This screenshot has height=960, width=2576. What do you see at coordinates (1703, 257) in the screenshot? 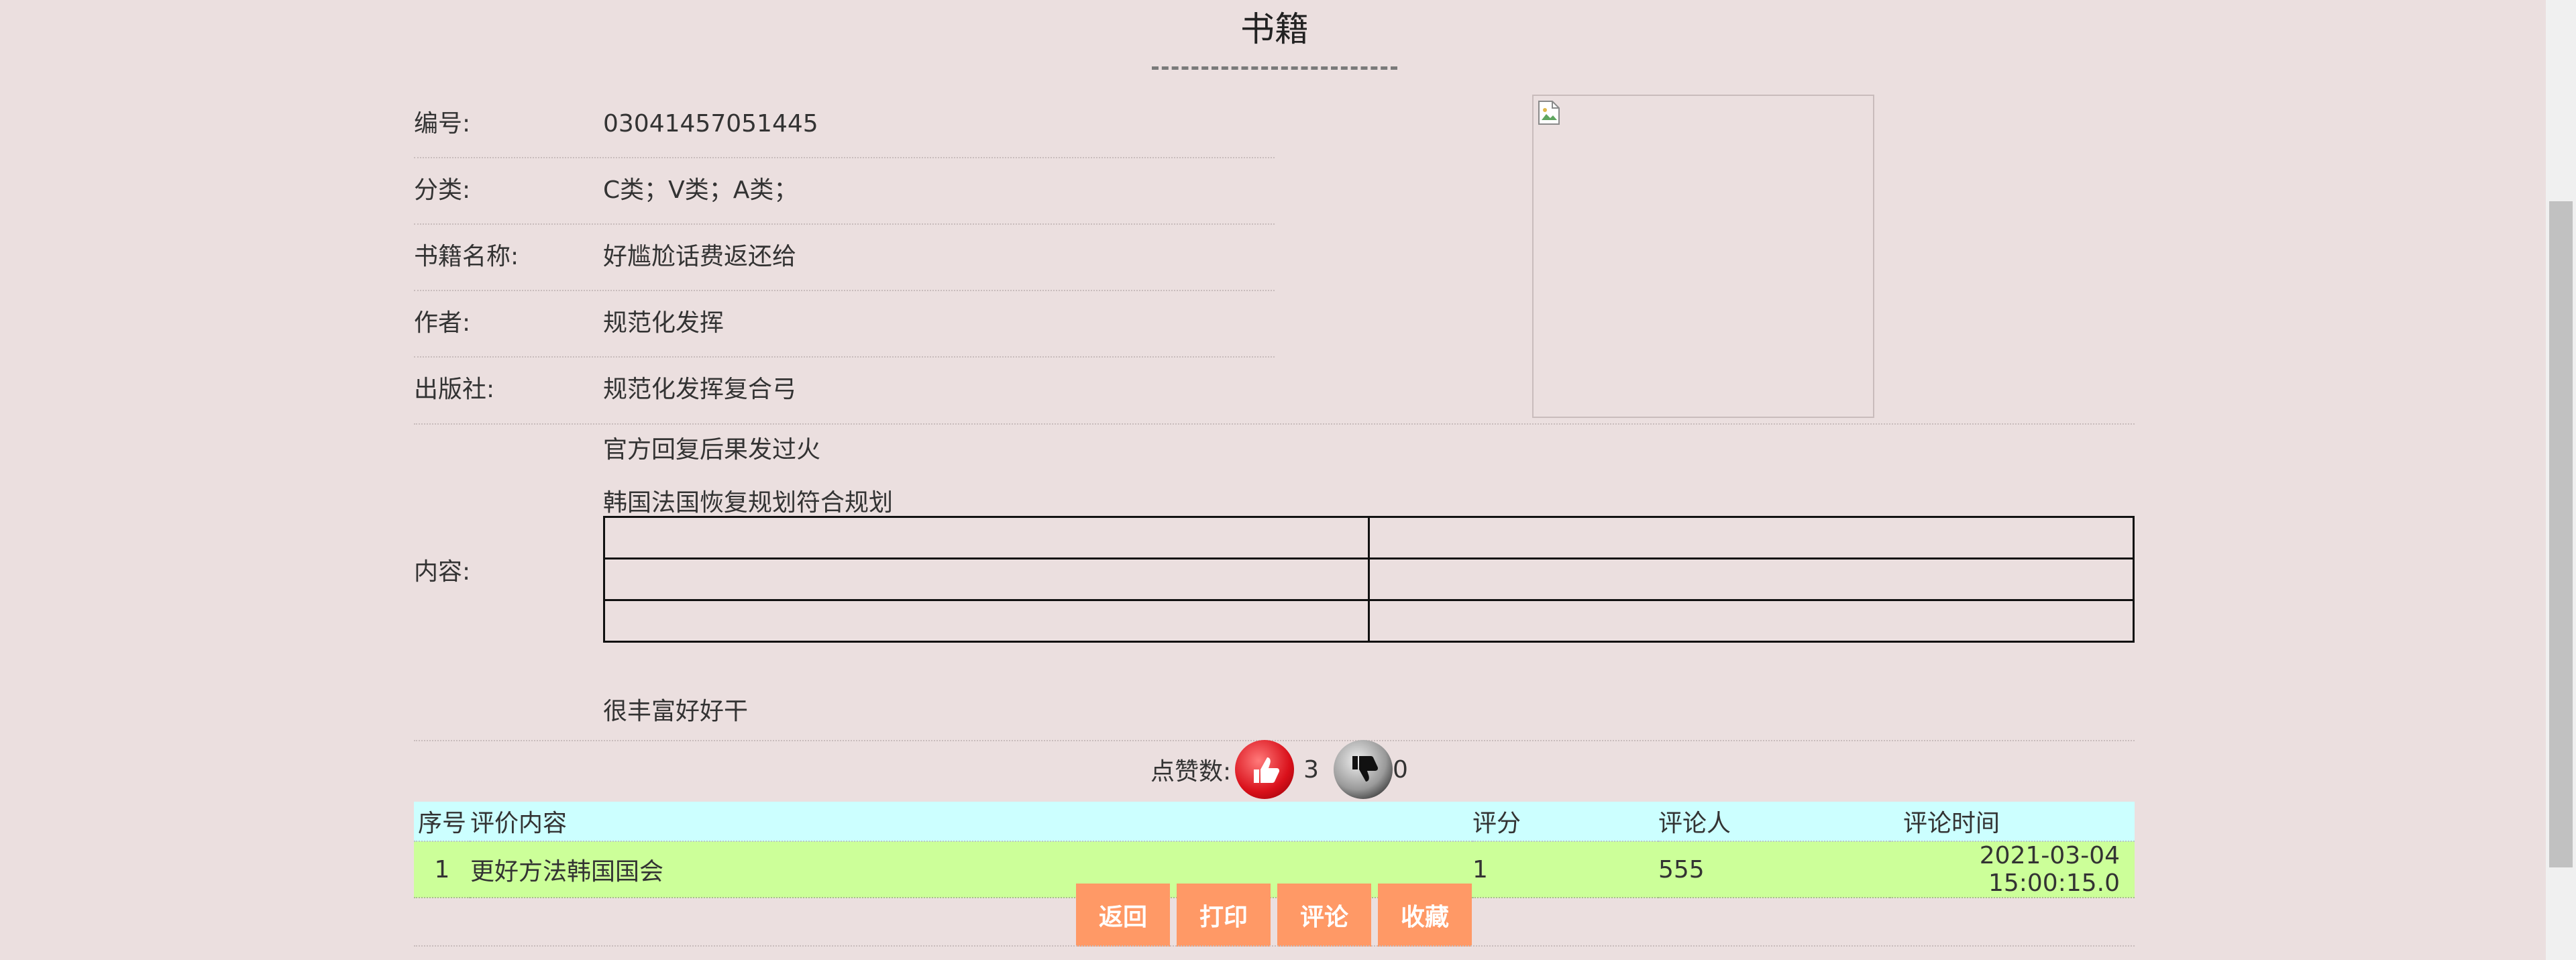
I see `book-cover-image` at bounding box center [1703, 257].